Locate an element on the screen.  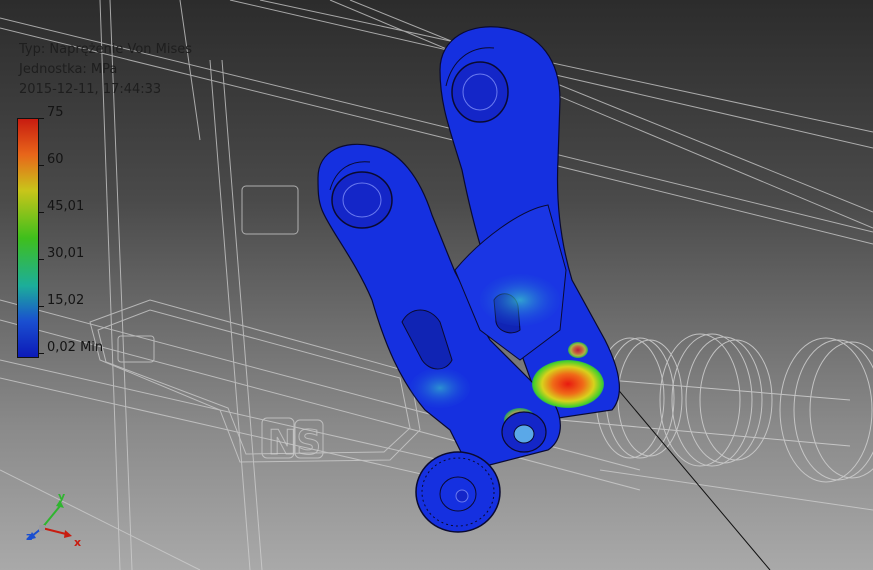
z-axis-label: z is located at coordinates (29, 536).